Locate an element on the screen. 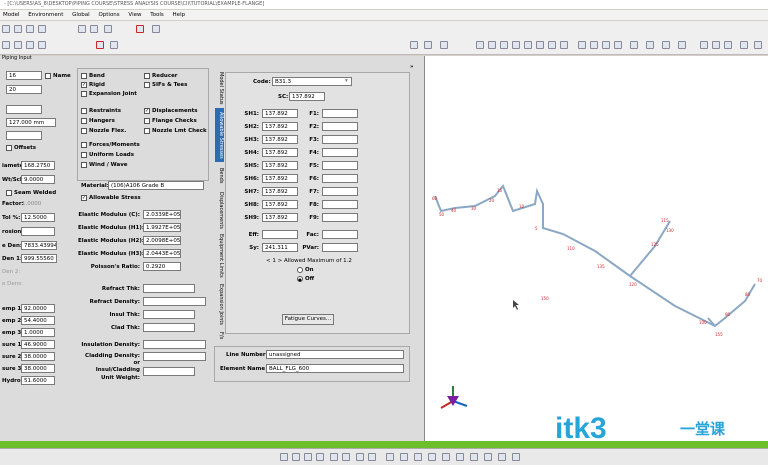 The width and height of the screenshot is (768, 465). rigid-checkbox: ✓ is located at coordinates (84, 85).